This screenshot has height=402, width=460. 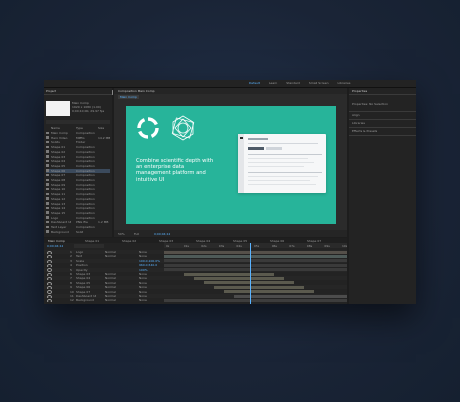 What do you see at coordinates (101, 128) in the screenshot?
I see `column-header-size: Size` at bounding box center [101, 128].